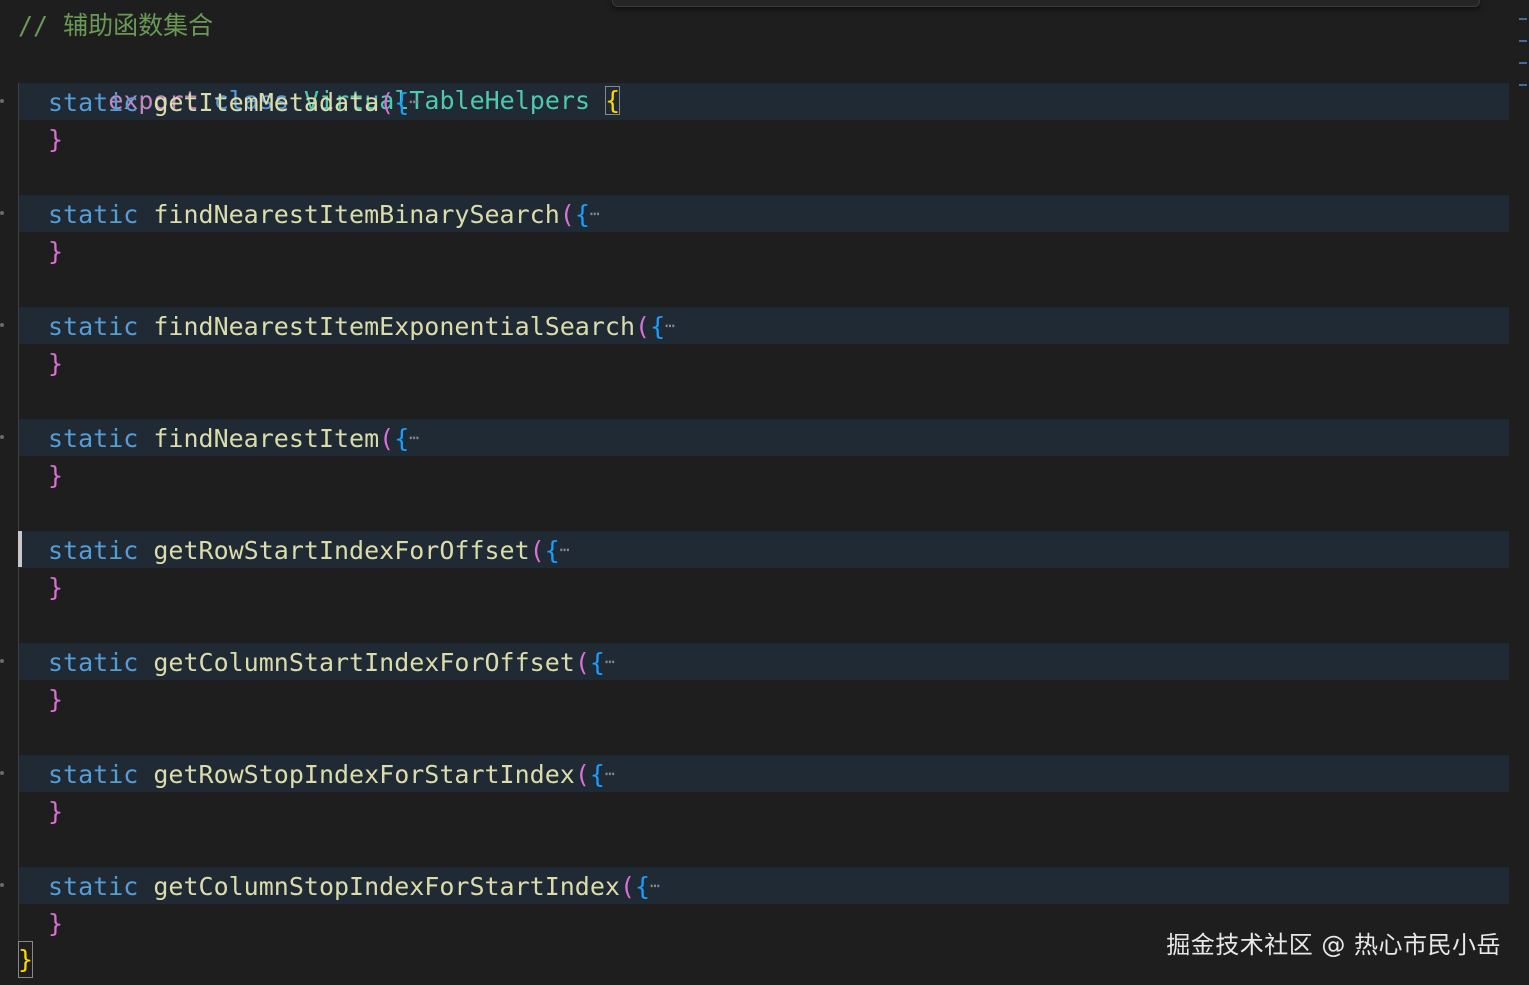 Image resolution: width=1529 pixels, height=985 pixels. Describe the element at coordinates (18, 512) in the screenshot. I see `indent-guide` at that location.